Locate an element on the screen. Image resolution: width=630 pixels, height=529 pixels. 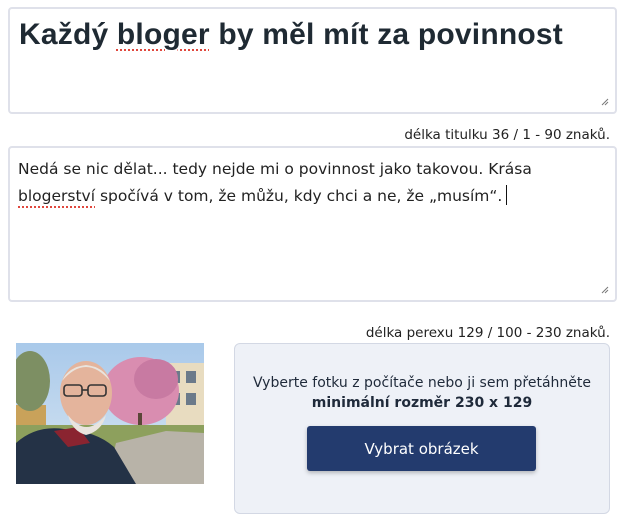
title-text: Každý bloger by měl mít za povinnost is located at coordinates (291, 34).